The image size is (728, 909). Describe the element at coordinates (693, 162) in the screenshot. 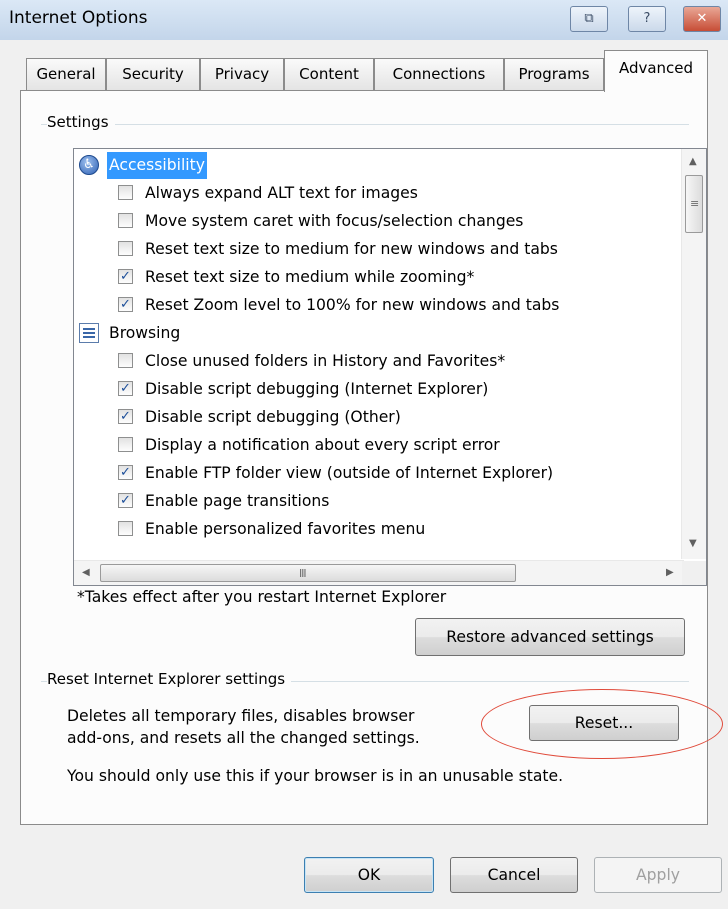

I see `scroll-up-icon: ▲` at that location.